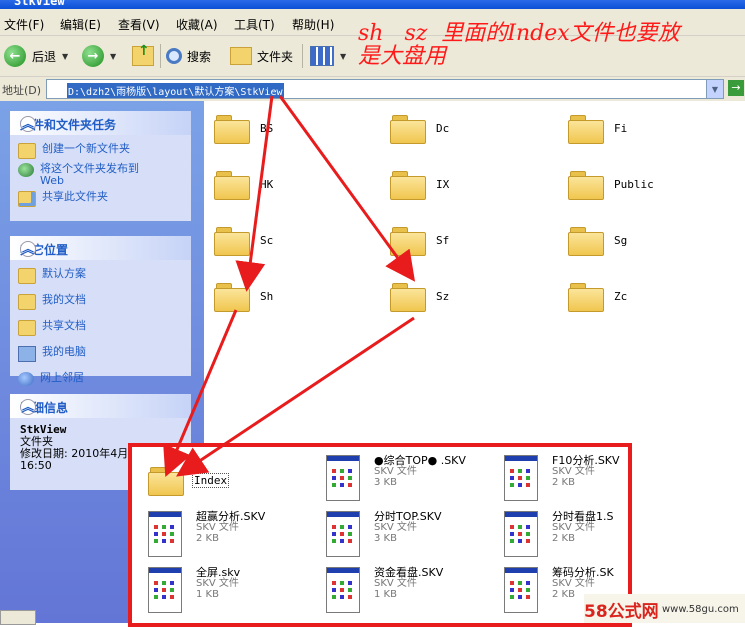 The height and width of the screenshot is (627, 745). What do you see at coordinates (175, 90) in the screenshot?
I see `address-path: D:\dzh2\雨杨版\layout\默认方案\StkView` at bounding box center [175, 90].